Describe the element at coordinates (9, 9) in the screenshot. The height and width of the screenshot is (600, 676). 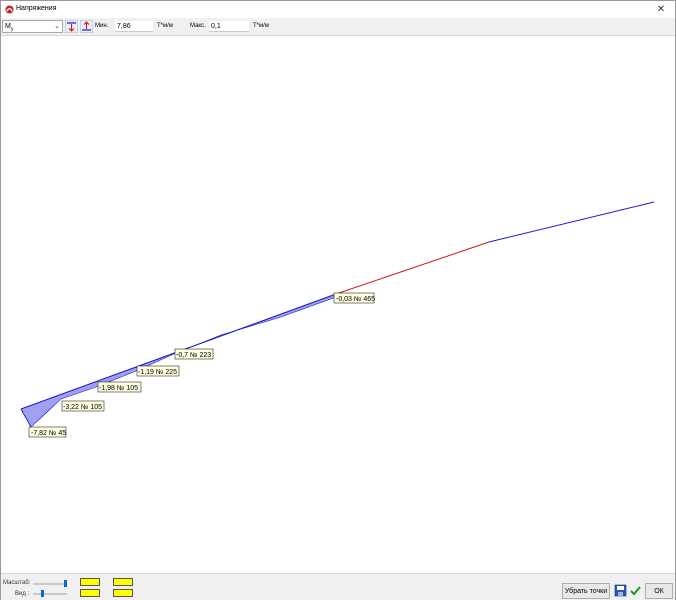
I see `app-icon` at that location.